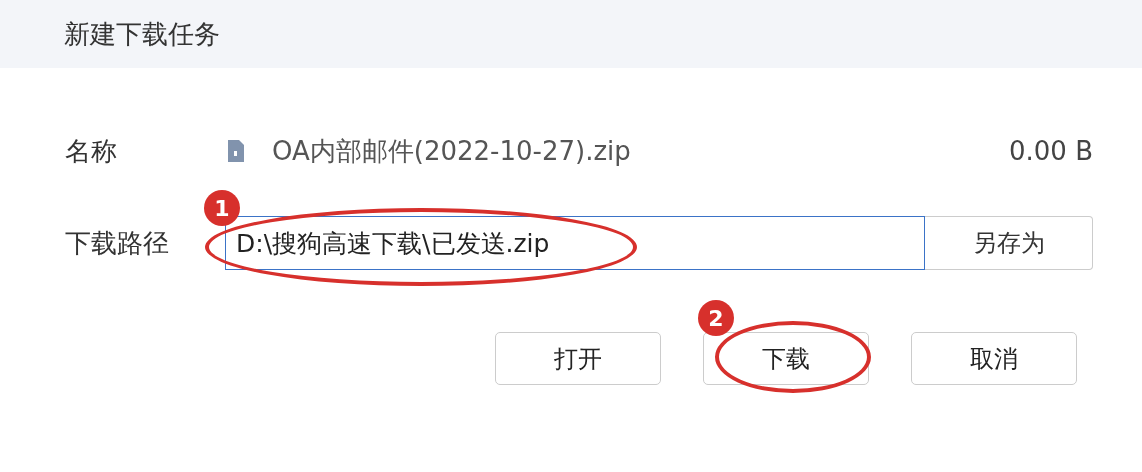  I want to click on file-size: 0.00 B, so click(1051, 151).